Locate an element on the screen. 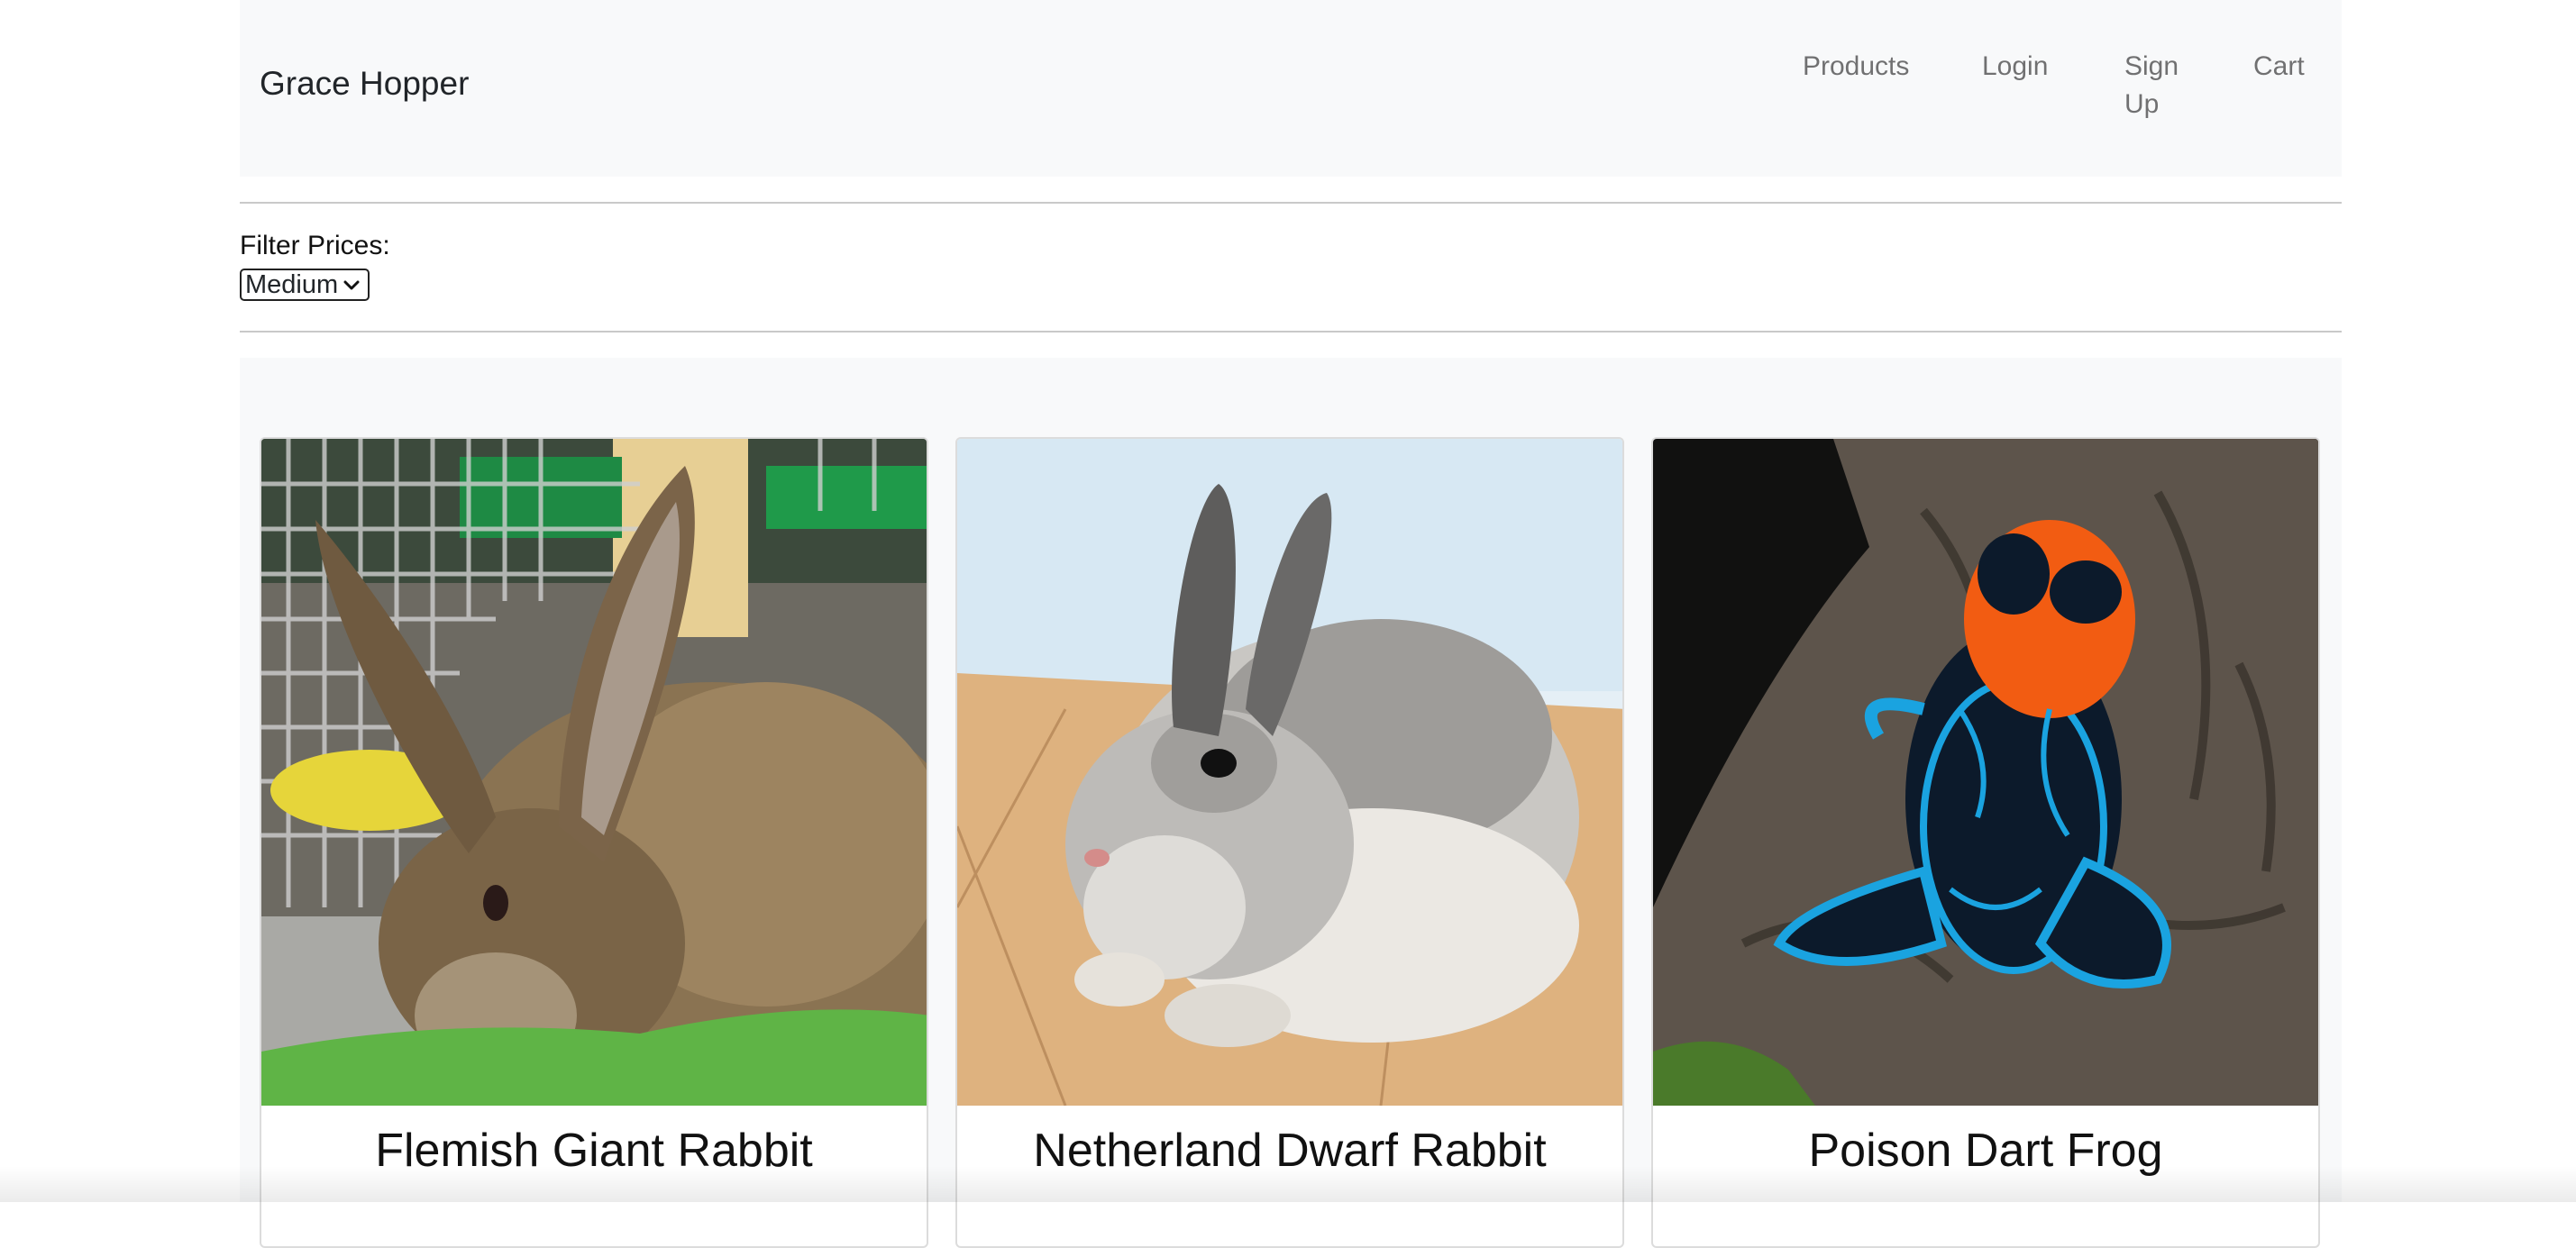 The image size is (2576, 1248). price-filter-select: Medium is located at coordinates (305, 285).